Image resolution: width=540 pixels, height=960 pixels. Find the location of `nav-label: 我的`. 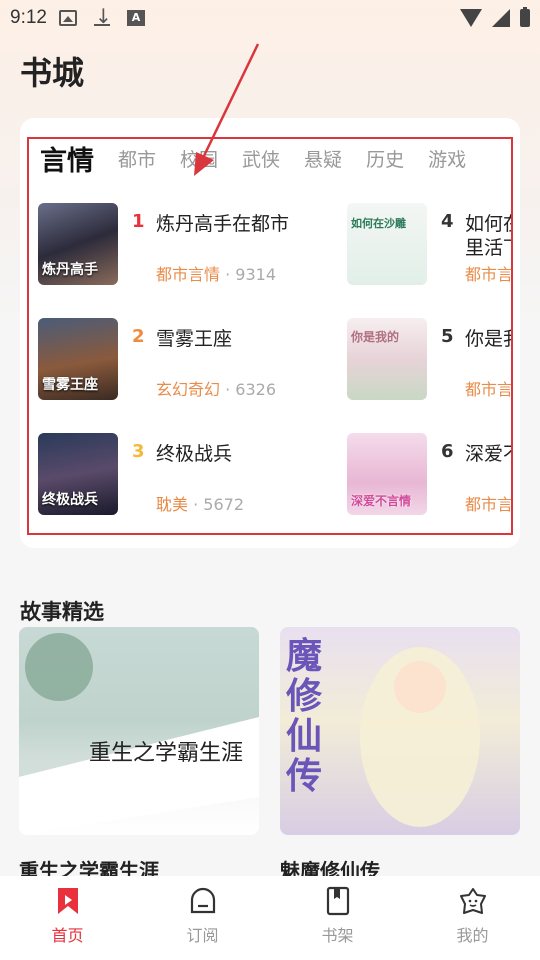

nav-label: 我的 is located at coordinates (472, 935).